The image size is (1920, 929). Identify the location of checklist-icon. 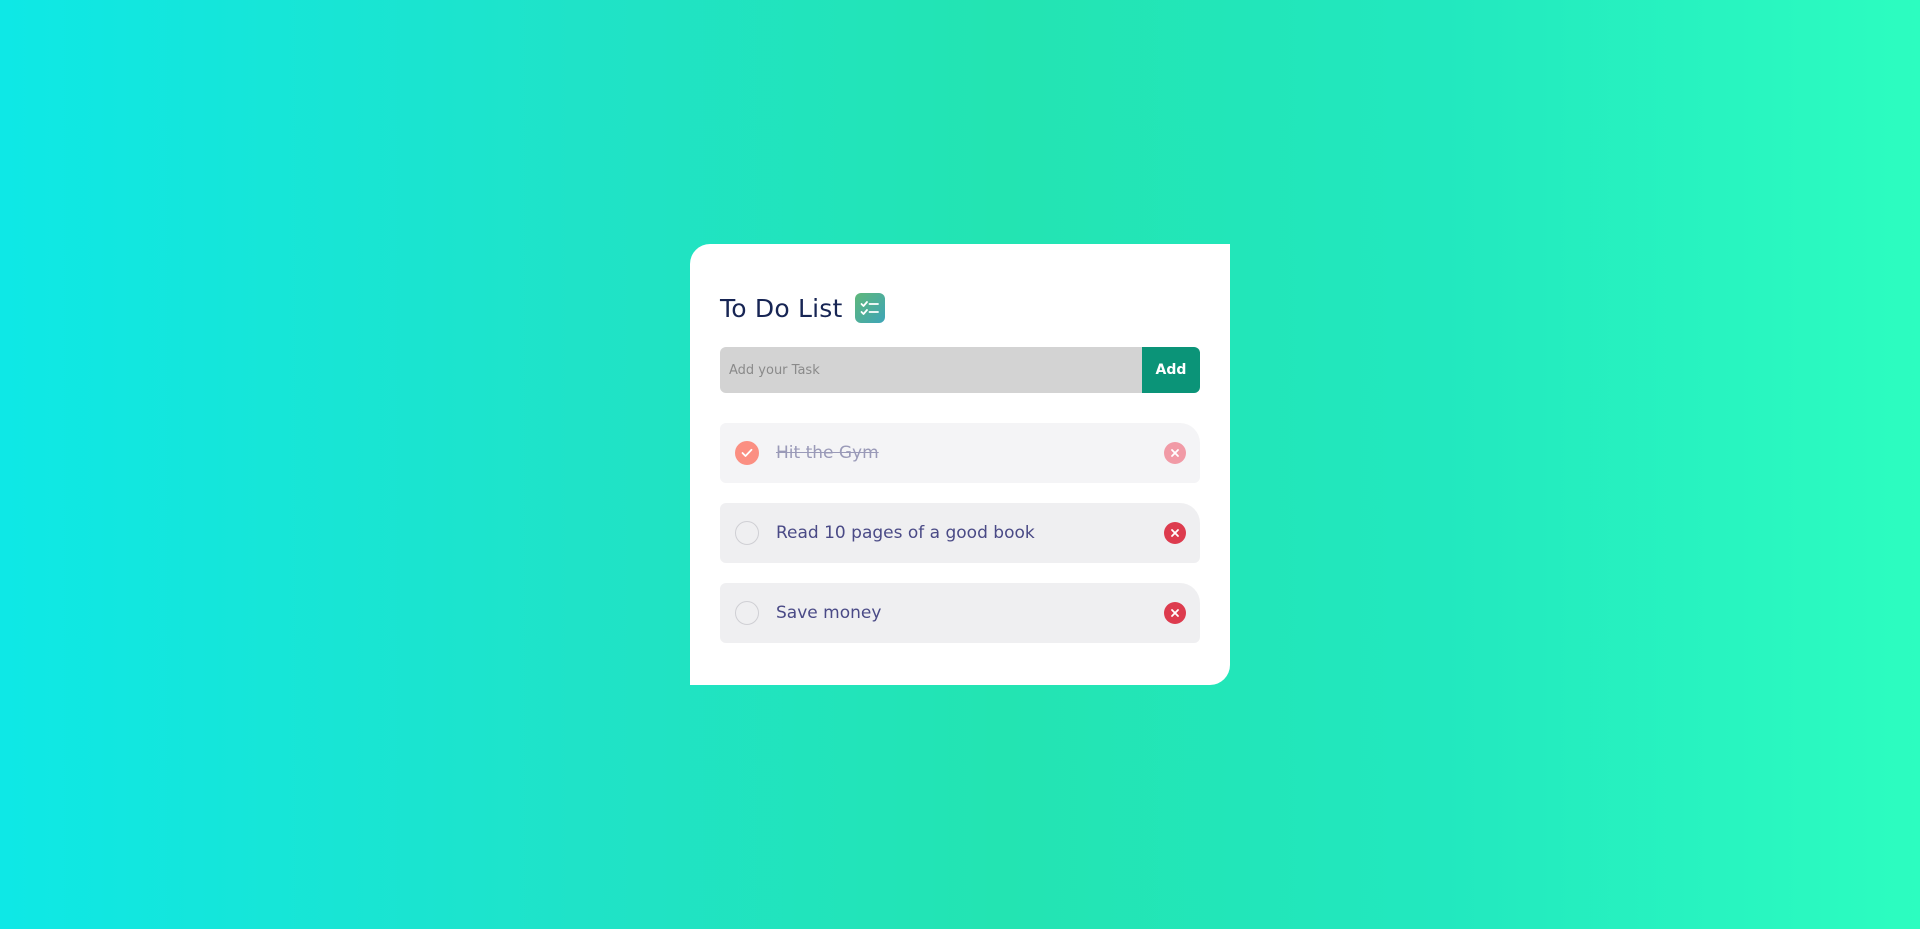
(870, 308).